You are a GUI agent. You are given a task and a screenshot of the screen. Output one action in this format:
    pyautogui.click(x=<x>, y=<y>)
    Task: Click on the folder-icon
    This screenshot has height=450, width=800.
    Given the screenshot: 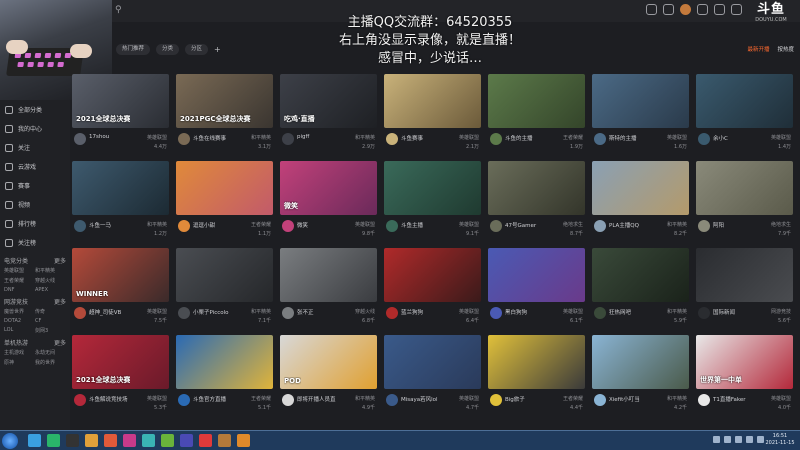 What is the action you would take?
    pyautogui.click(x=91, y=440)
    